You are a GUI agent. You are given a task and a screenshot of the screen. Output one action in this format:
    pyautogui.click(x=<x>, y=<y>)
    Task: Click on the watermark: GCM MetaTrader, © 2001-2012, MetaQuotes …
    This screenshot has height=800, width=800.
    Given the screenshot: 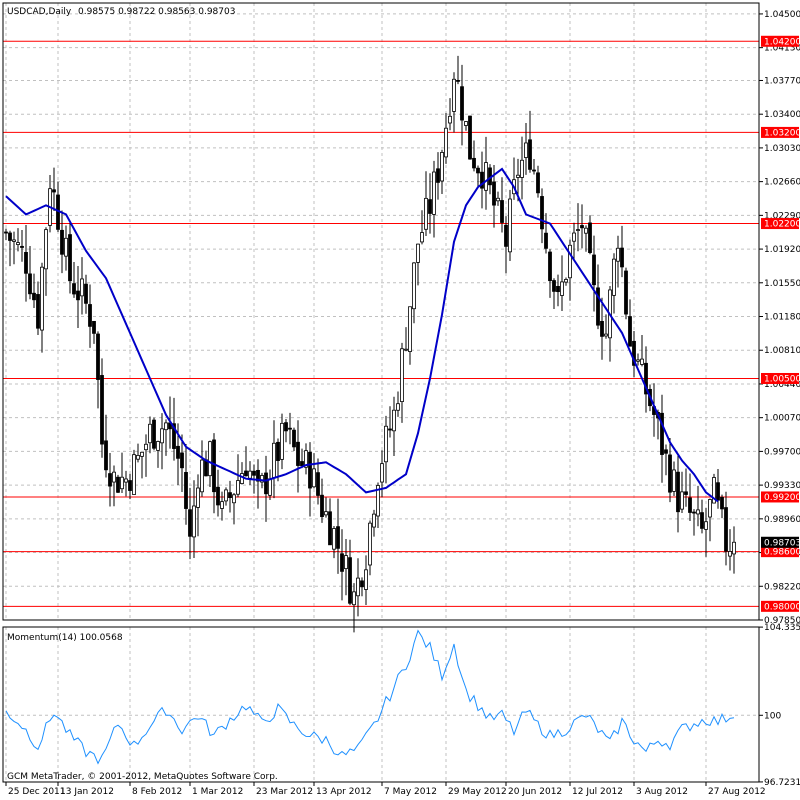 What is the action you would take?
    pyautogui.click(x=142, y=777)
    